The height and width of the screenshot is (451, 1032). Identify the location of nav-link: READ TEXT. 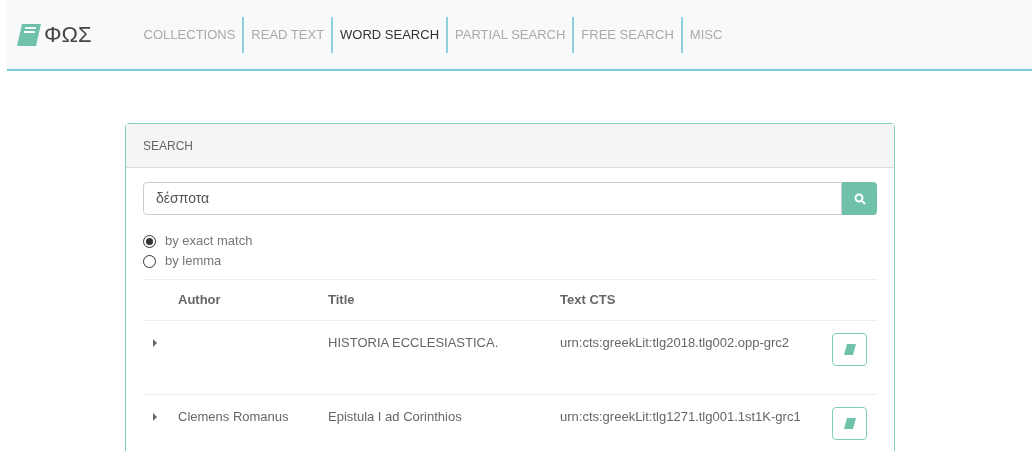
(287, 34).